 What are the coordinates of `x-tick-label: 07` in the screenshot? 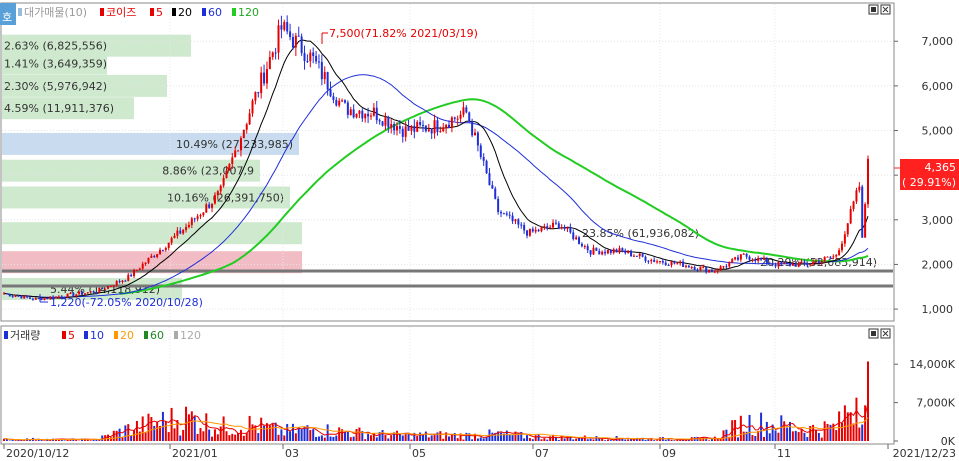 It's located at (542, 453).